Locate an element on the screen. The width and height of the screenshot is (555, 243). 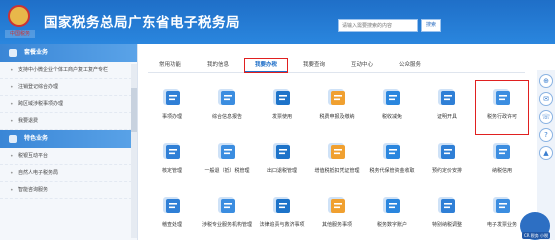
sidebar-item: • 注销登记综合办理 is located at coordinates (68, 87).